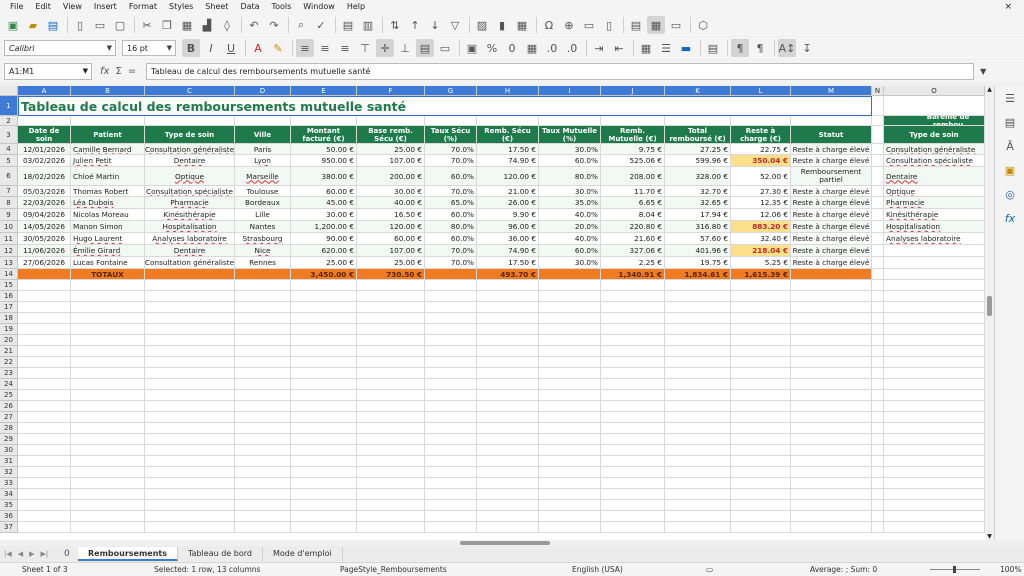 The height and width of the screenshot is (576, 1024). I want to click on equals-icon: =, so click(132, 71).